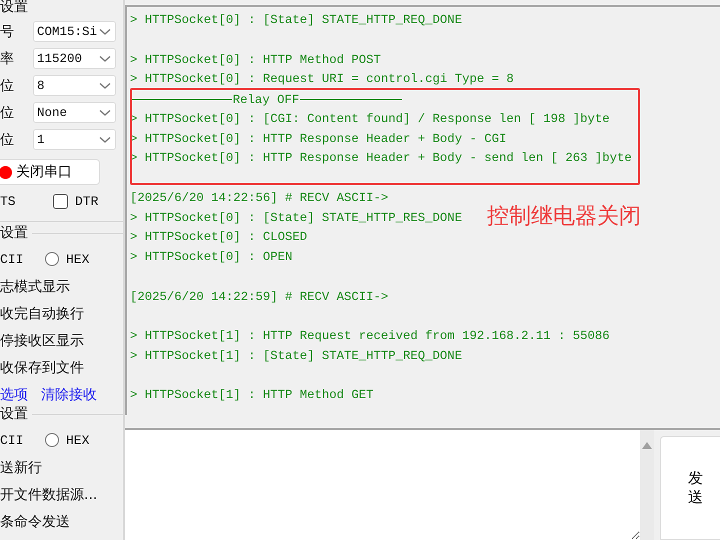  Describe the element at coordinates (8, 201) in the screenshot. I see `checkbox-label: TS` at that location.